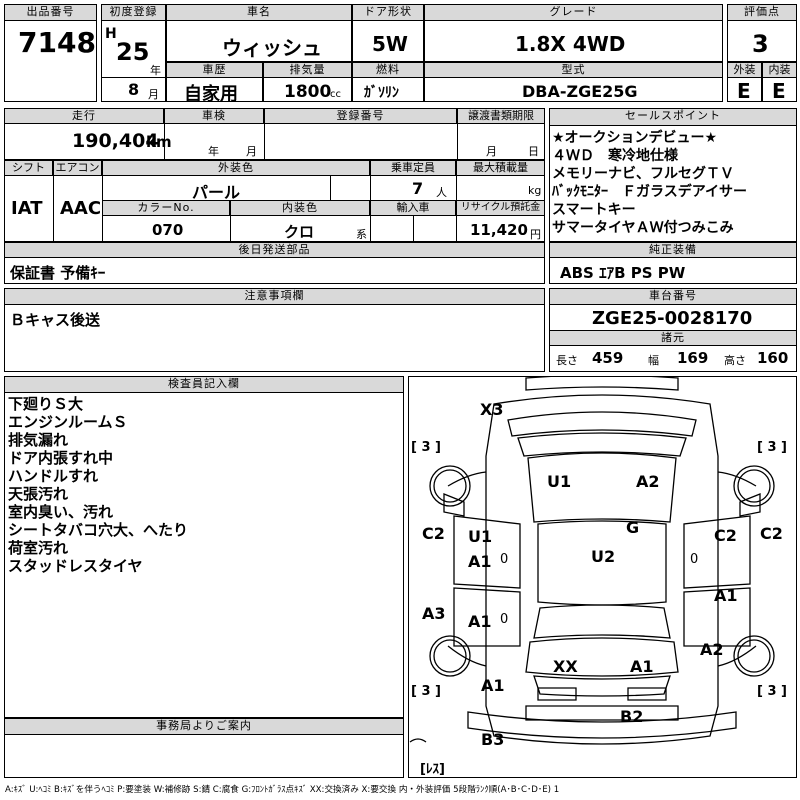 The image size is (800, 800). Describe the element at coordinates (84, 116) in the screenshot. I see `mileage-header: 走行` at that location.